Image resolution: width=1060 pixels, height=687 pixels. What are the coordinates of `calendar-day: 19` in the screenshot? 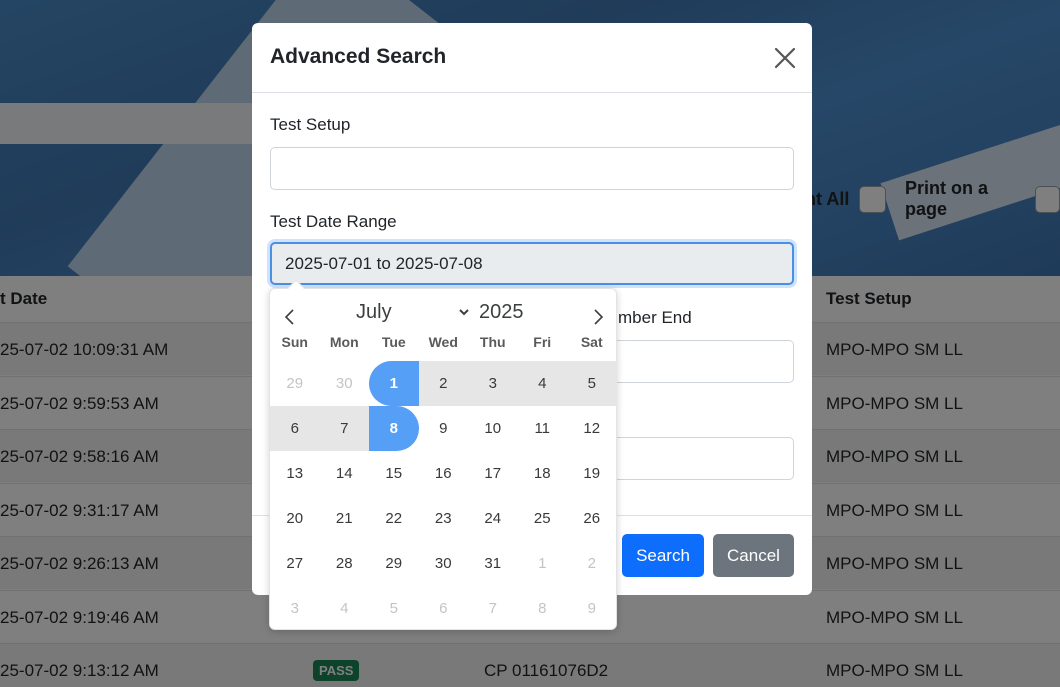 It's located at (592, 473).